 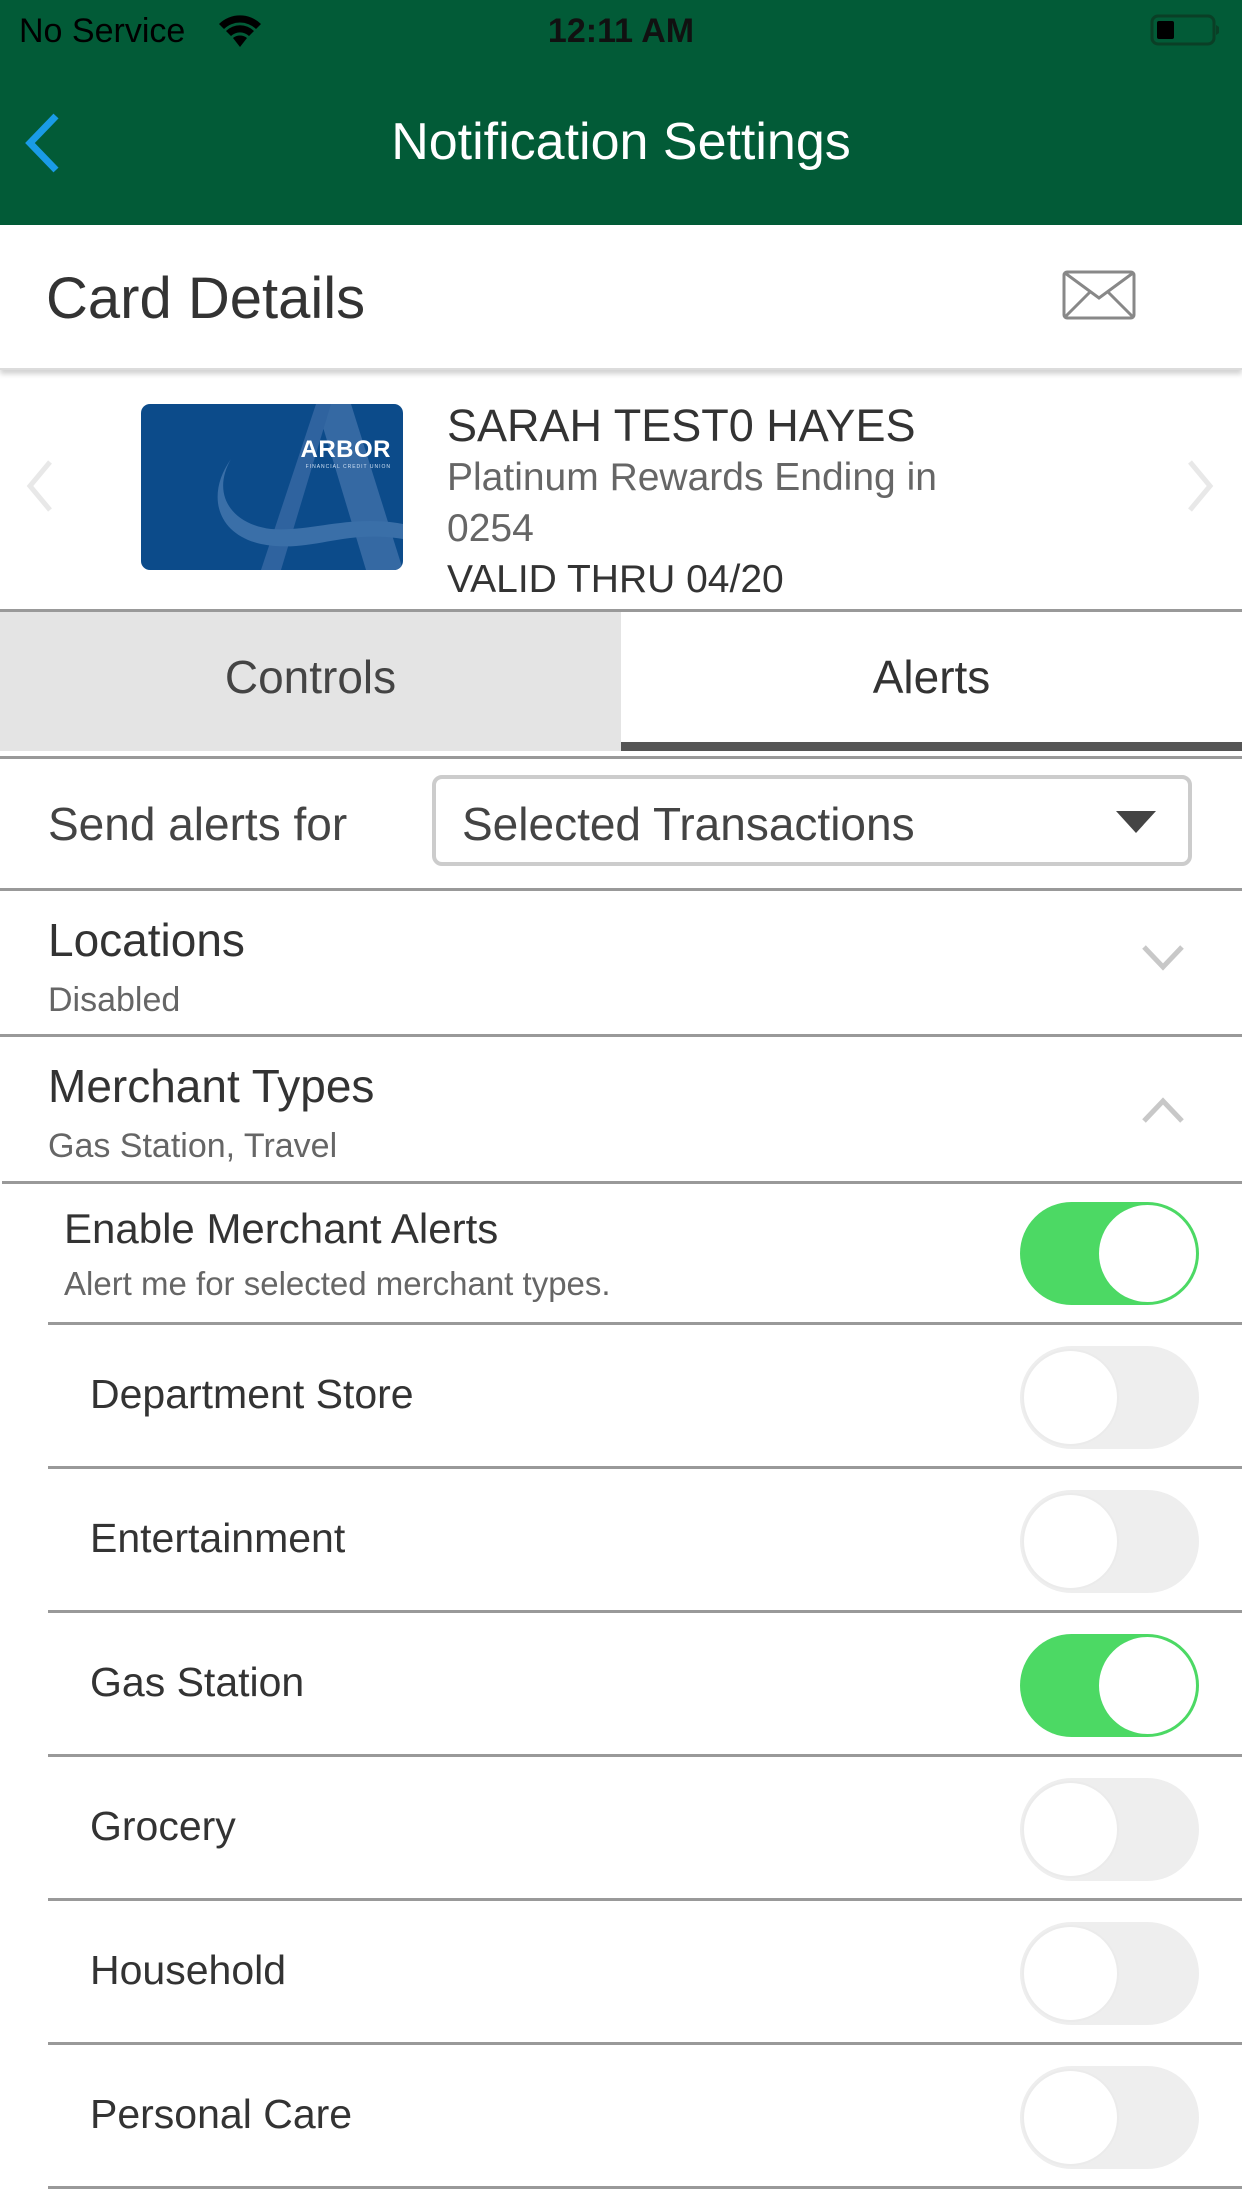 I want to click on card-valid-thru: VALID THRU 04/20, so click(x=615, y=579).